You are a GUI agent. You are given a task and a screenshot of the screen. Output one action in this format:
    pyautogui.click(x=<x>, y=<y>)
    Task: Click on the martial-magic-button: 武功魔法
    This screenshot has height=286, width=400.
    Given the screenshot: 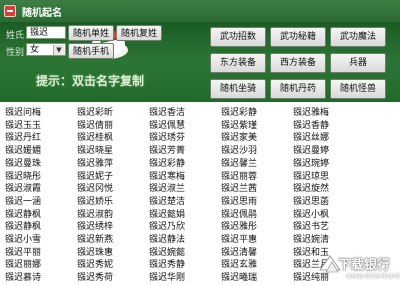 What is the action you would take?
    pyautogui.click(x=358, y=37)
    